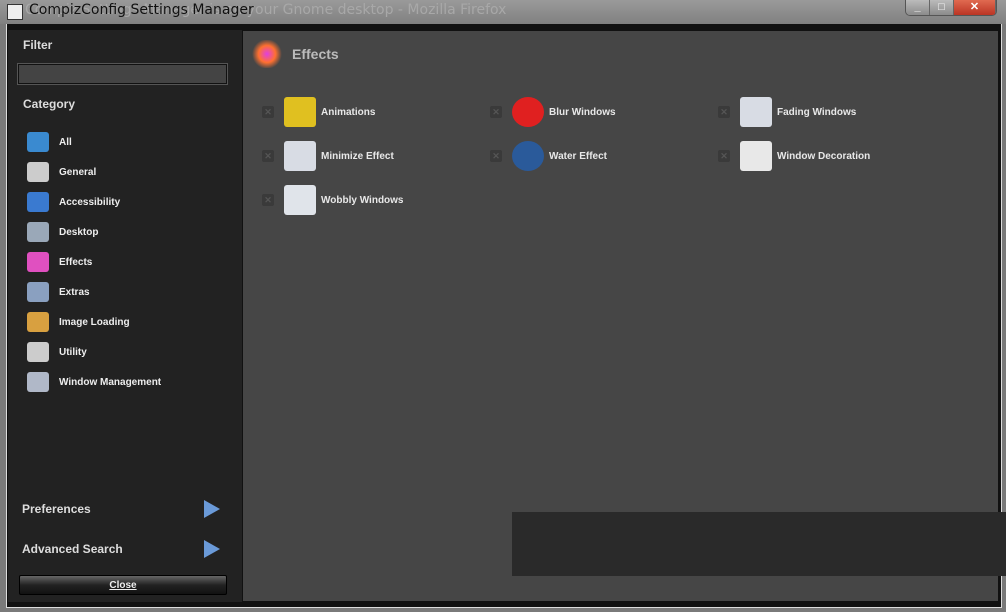  Describe the element at coordinates (57, 352) in the screenshot. I see `sidebar-item-utility: Utility` at that location.